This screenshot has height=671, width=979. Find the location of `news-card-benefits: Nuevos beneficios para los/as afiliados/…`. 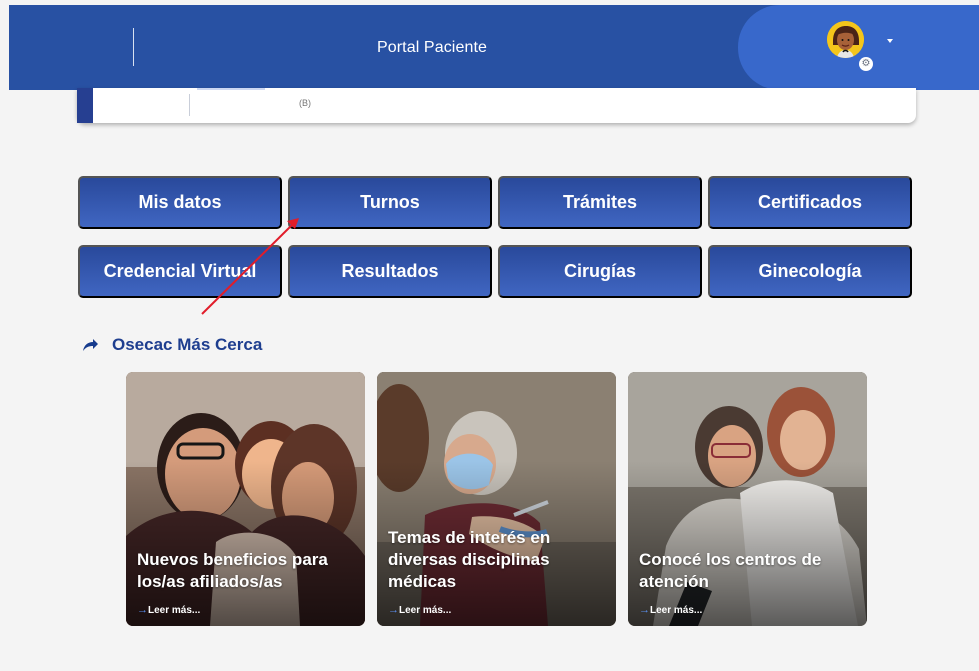

news-card-benefits: Nuevos beneficios para los/as afiliados/… is located at coordinates (245, 499).